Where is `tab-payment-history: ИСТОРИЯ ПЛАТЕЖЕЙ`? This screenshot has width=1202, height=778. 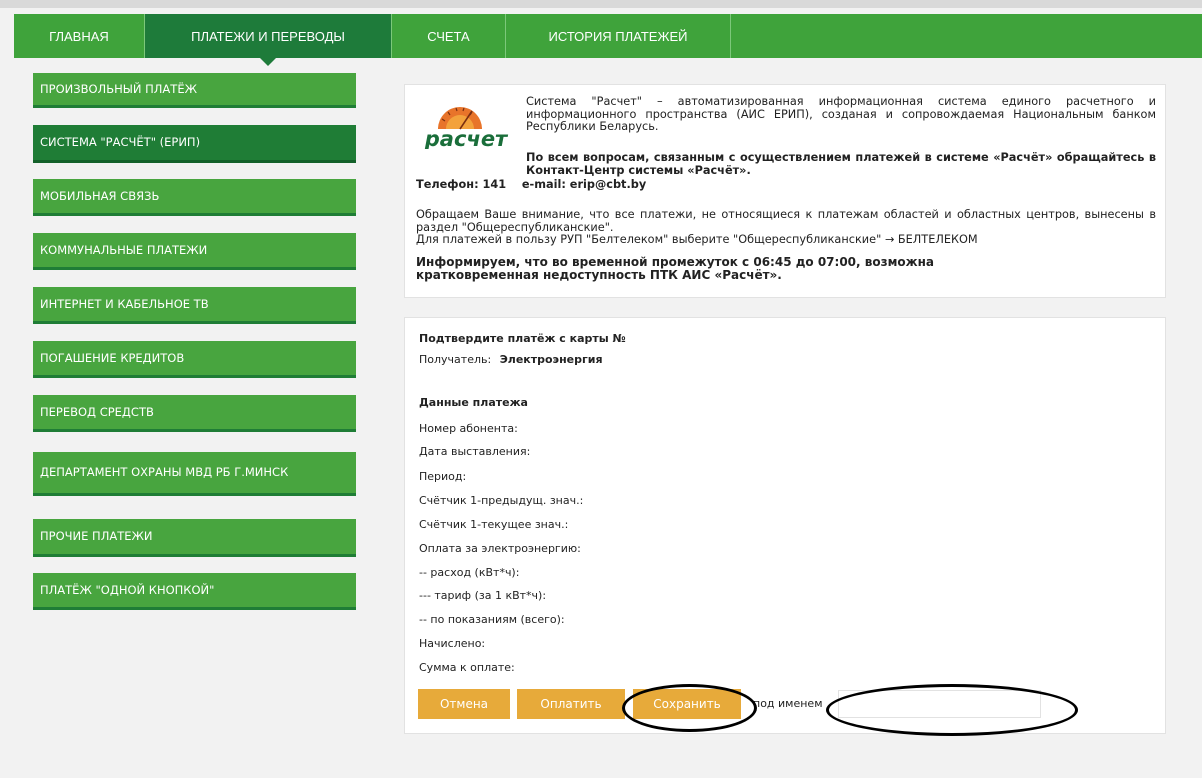
tab-payment-history: ИСТОРИЯ ПЛАТЕЖЕЙ is located at coordinates (618, 36).